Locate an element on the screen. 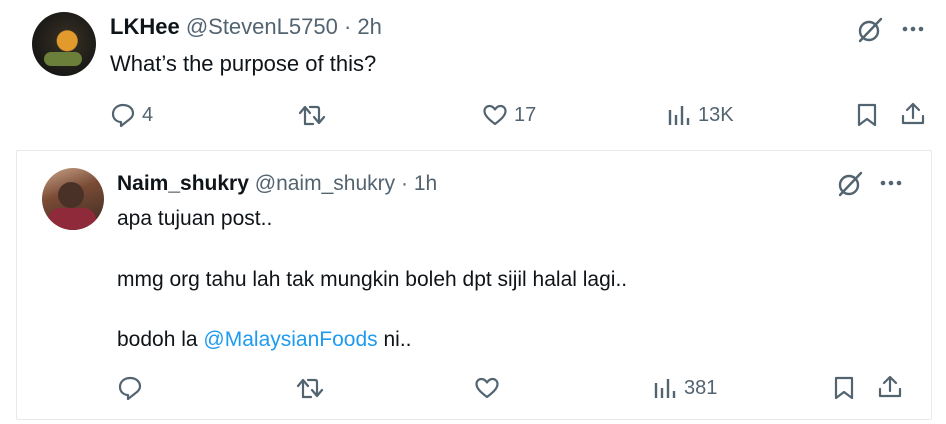 The width and height of the screenshot is (946, 424). views-button: 13K is located at coordinates (700, 115).